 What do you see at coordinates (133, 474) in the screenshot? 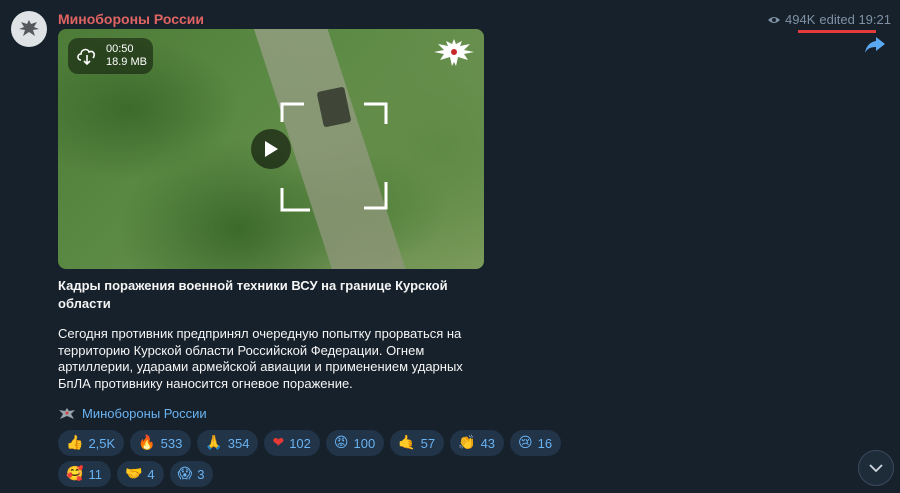
I see `handshake-icon: 🤝` at bounding box center [133, 474].